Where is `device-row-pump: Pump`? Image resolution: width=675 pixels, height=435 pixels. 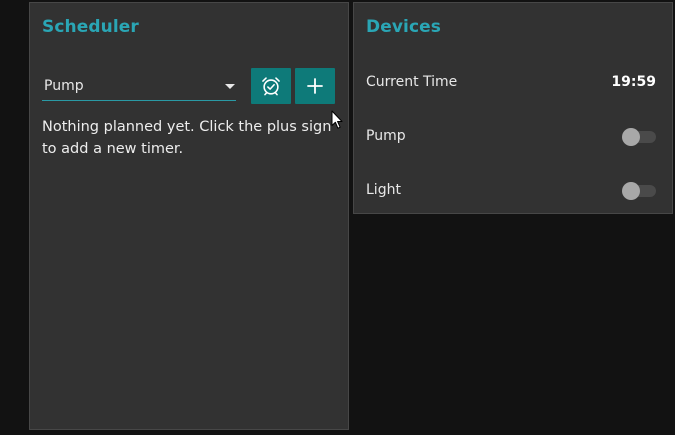
device-row-pump: Pump is located at coordinates (511, 137).